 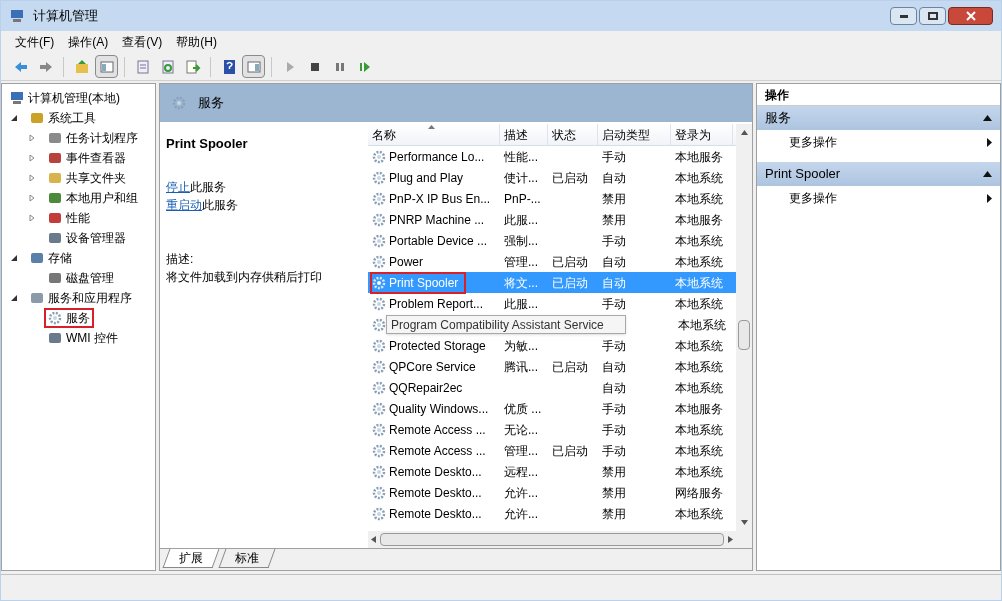 What do you see at coordinates (87, 178) in the screenshot?
I see `tree-item: 共享文件夹` at bounding box center [87, 178].